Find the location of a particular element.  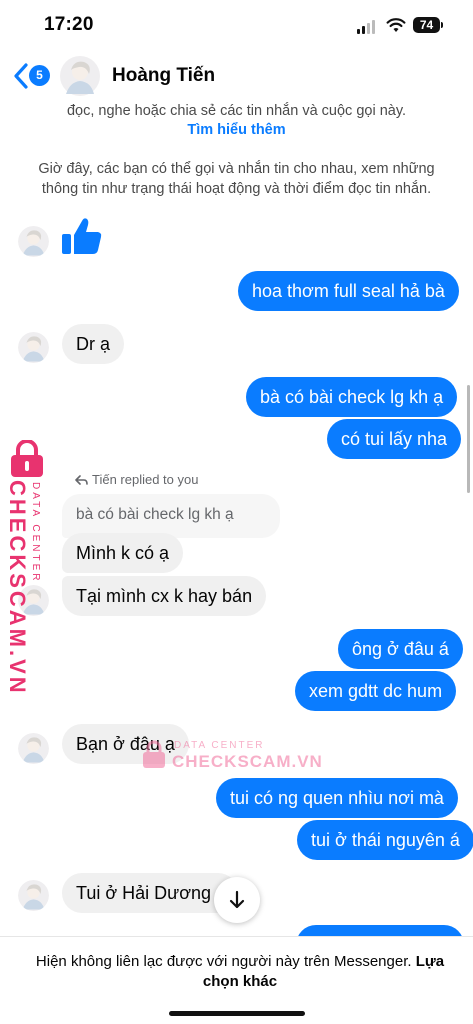

scroll-to-bottom-button is located at coordinates (237, 900).